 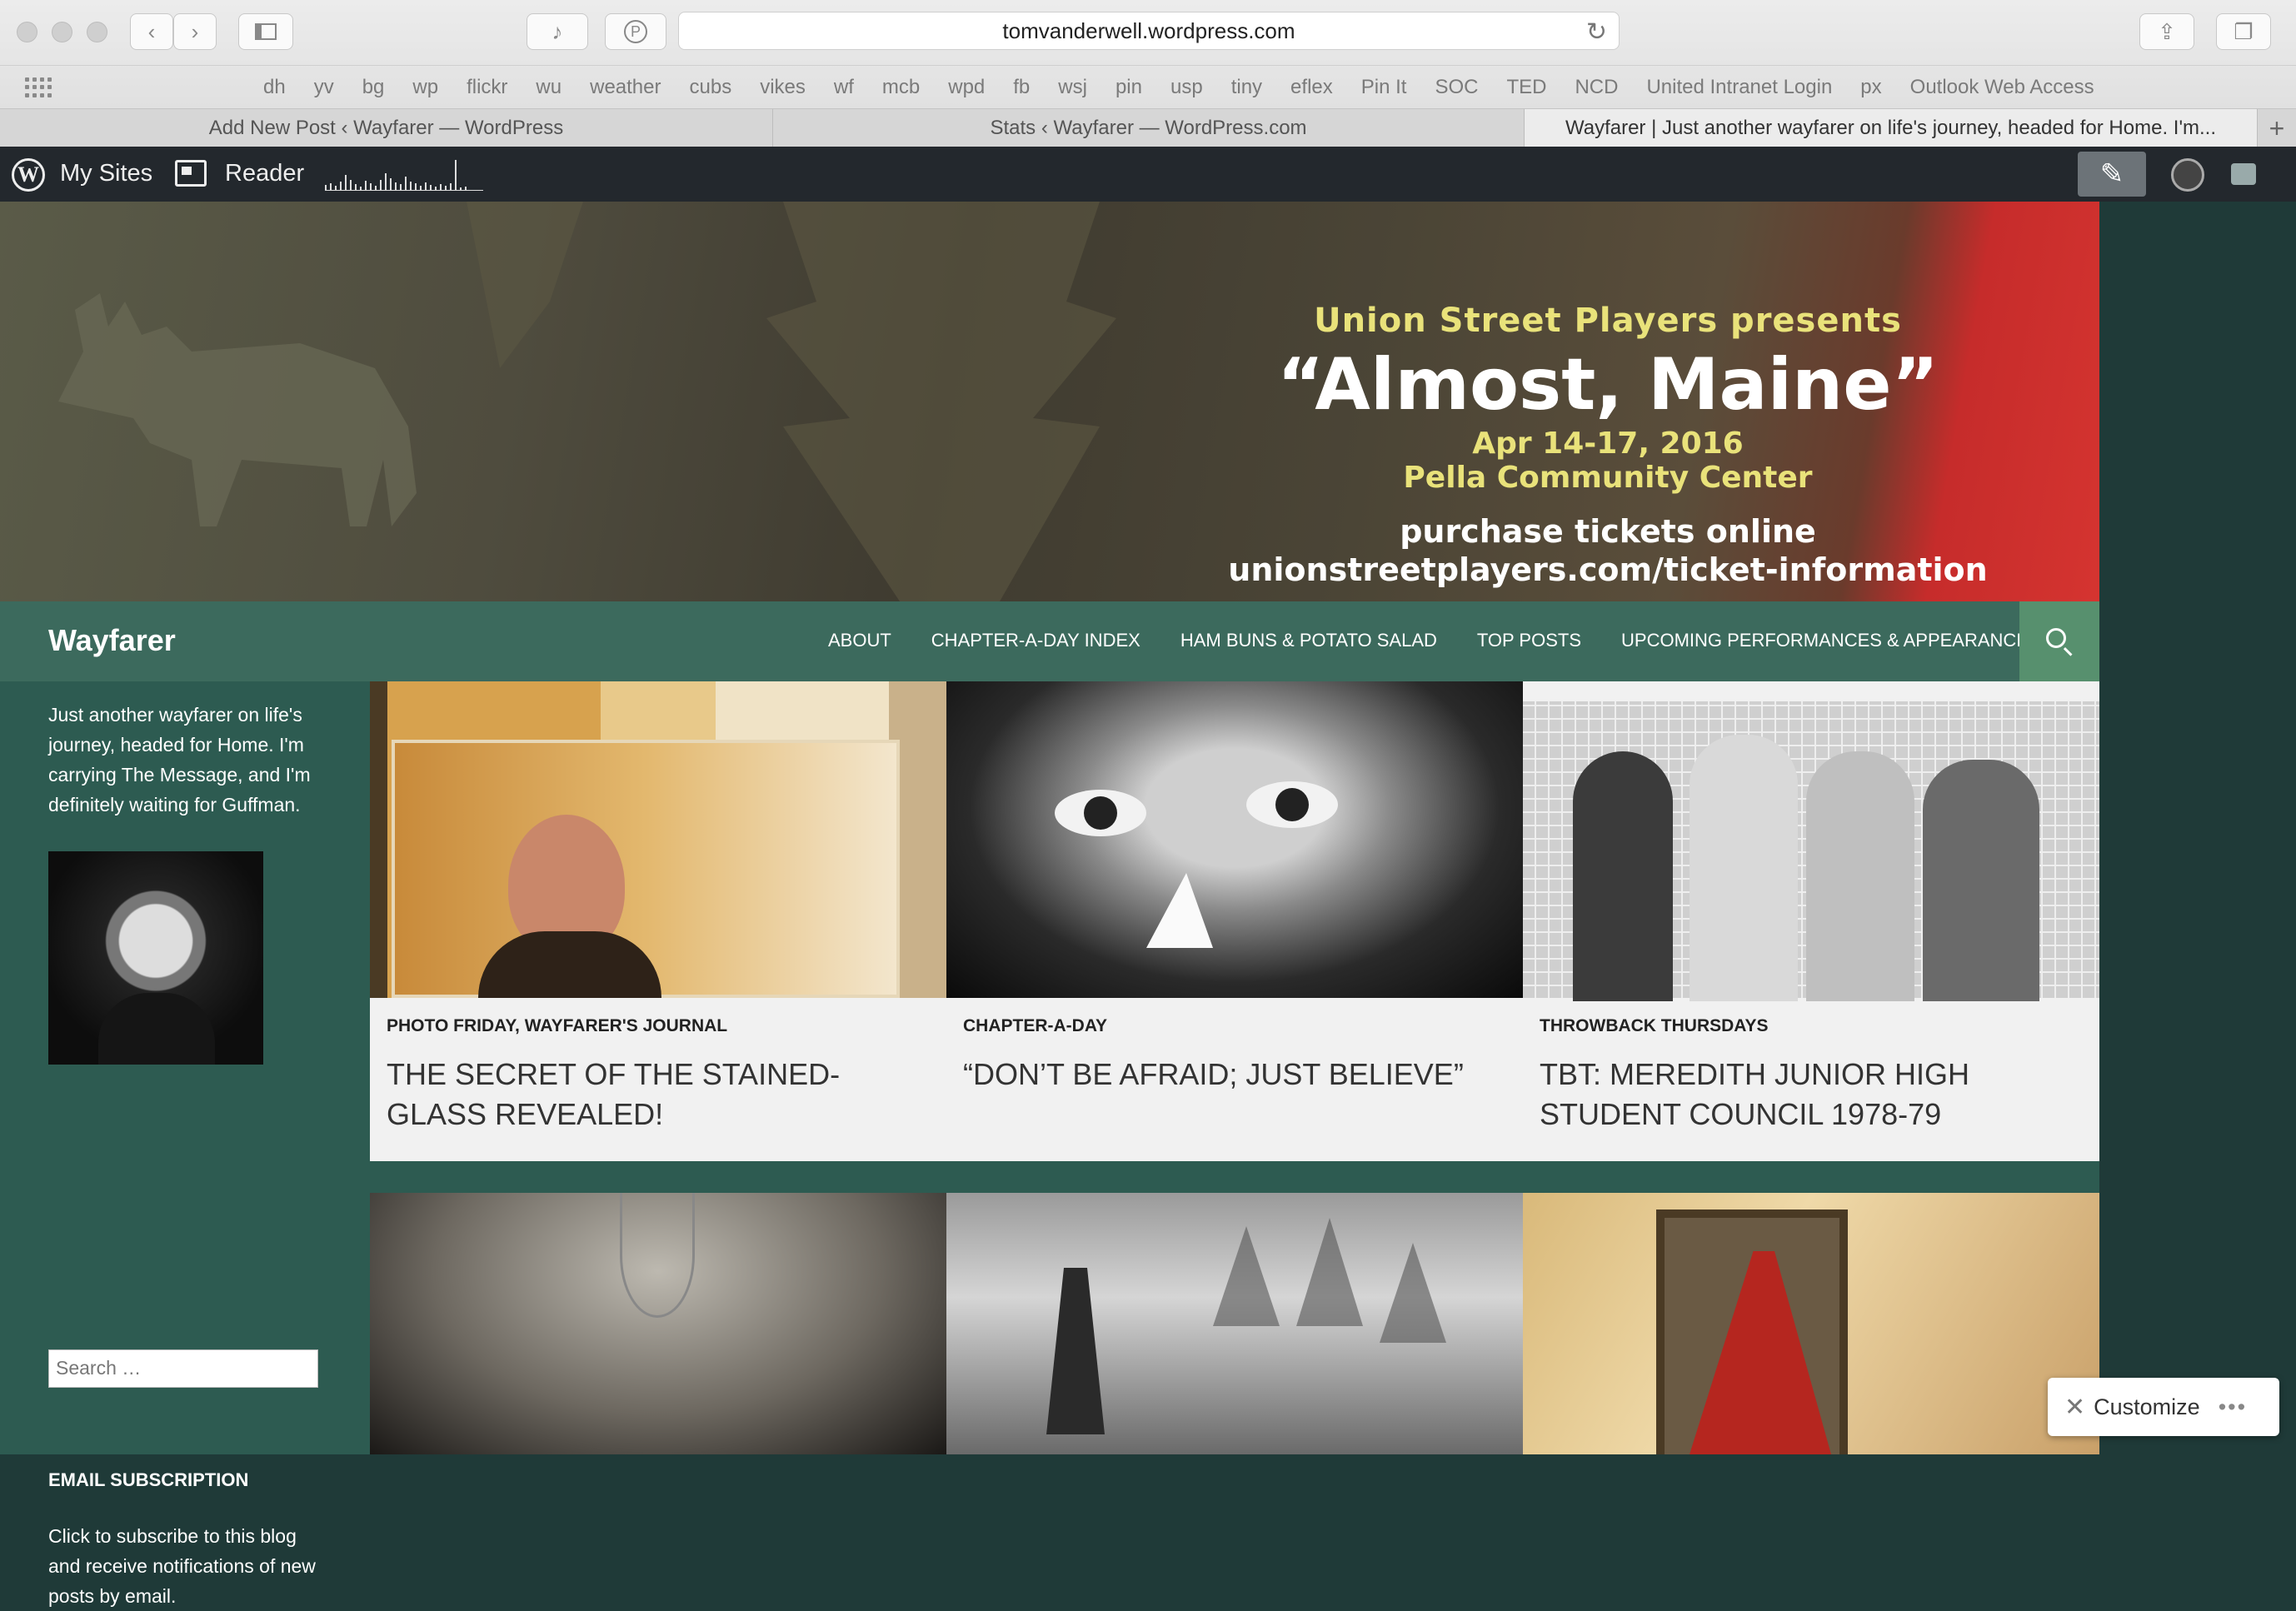 I want to click on favorite-link: Outlook Web Access, so click(x=2002, y=87).